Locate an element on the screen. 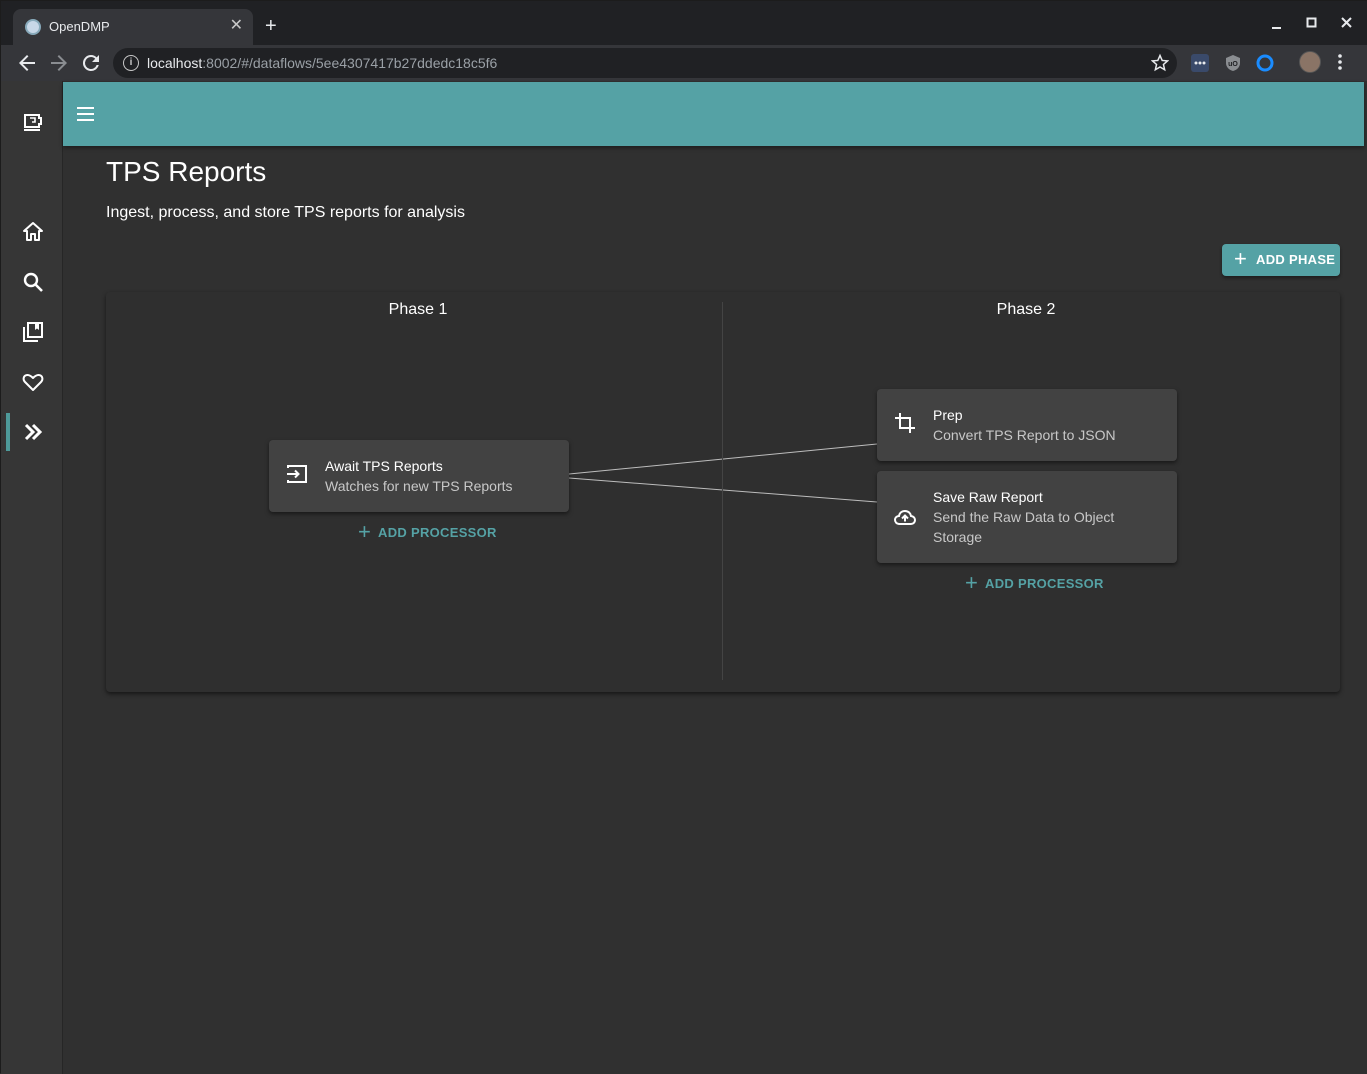 The height and width of the screenshot is (1074, 1367). processor-card: Prep Convert TPS Report to JSON is located at coordinates (1027, 425).